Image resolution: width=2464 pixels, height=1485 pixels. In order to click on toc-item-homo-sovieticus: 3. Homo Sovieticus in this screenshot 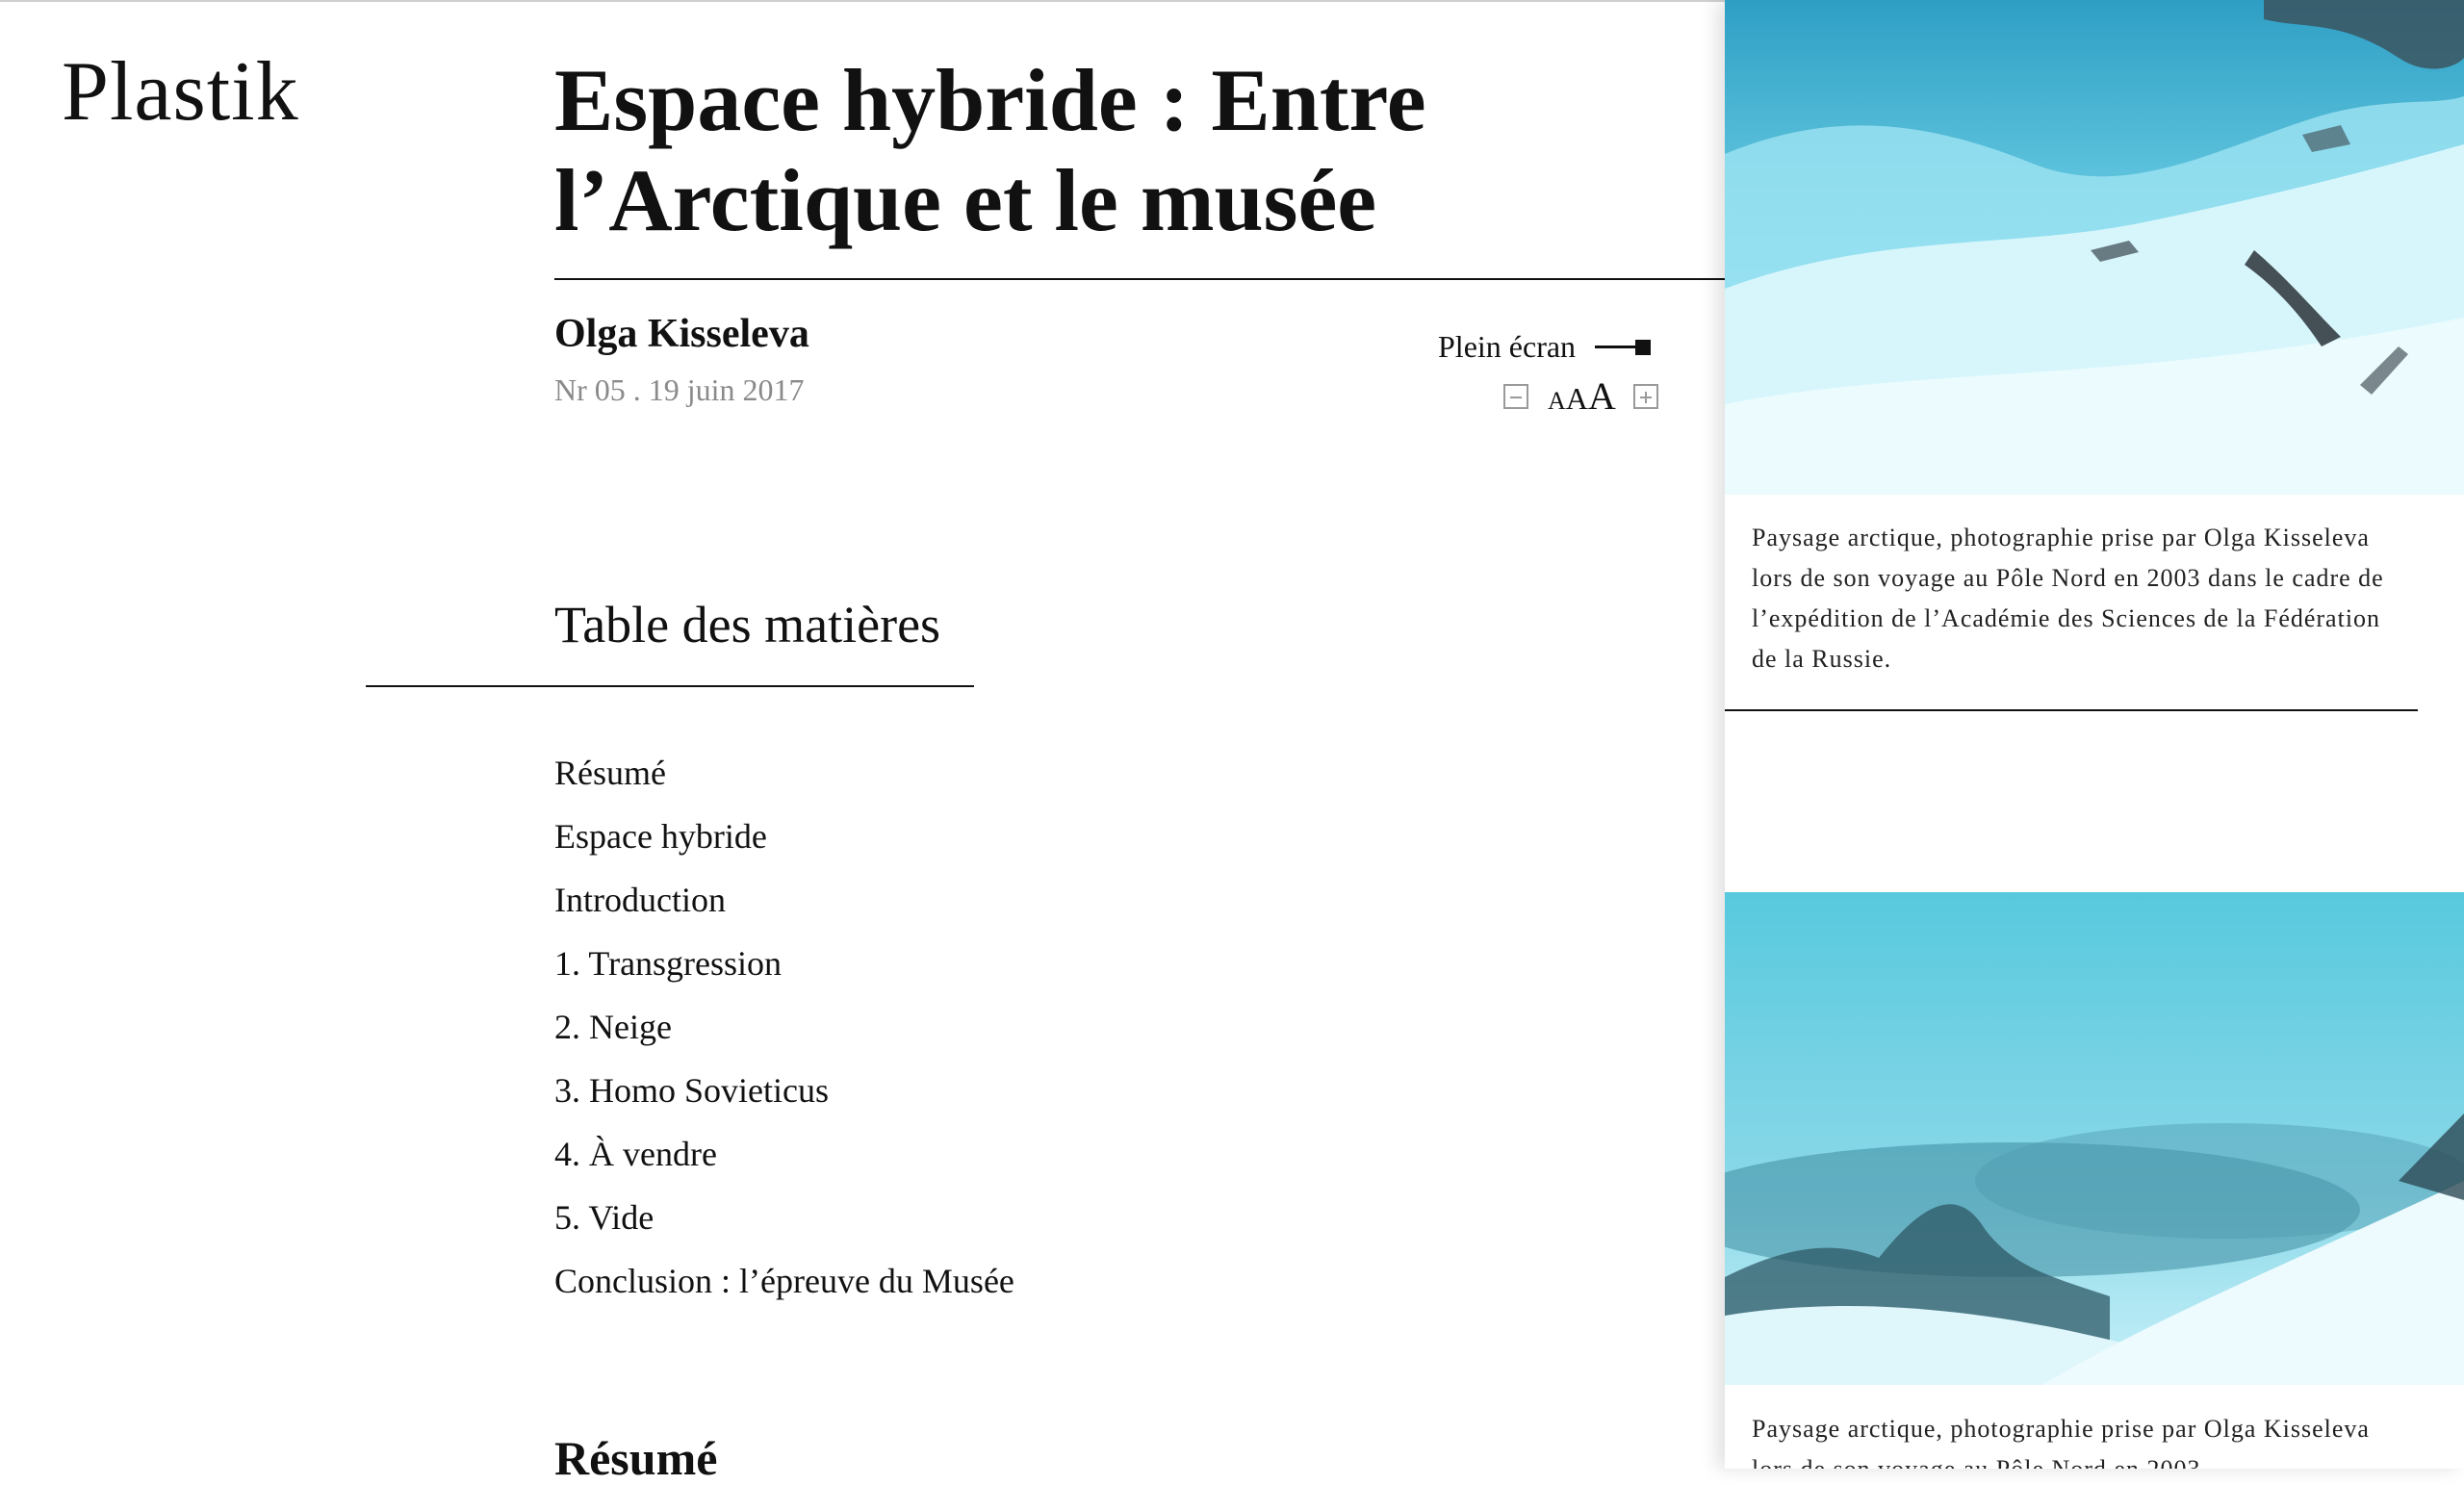, I will do `click(784, 1090)`.